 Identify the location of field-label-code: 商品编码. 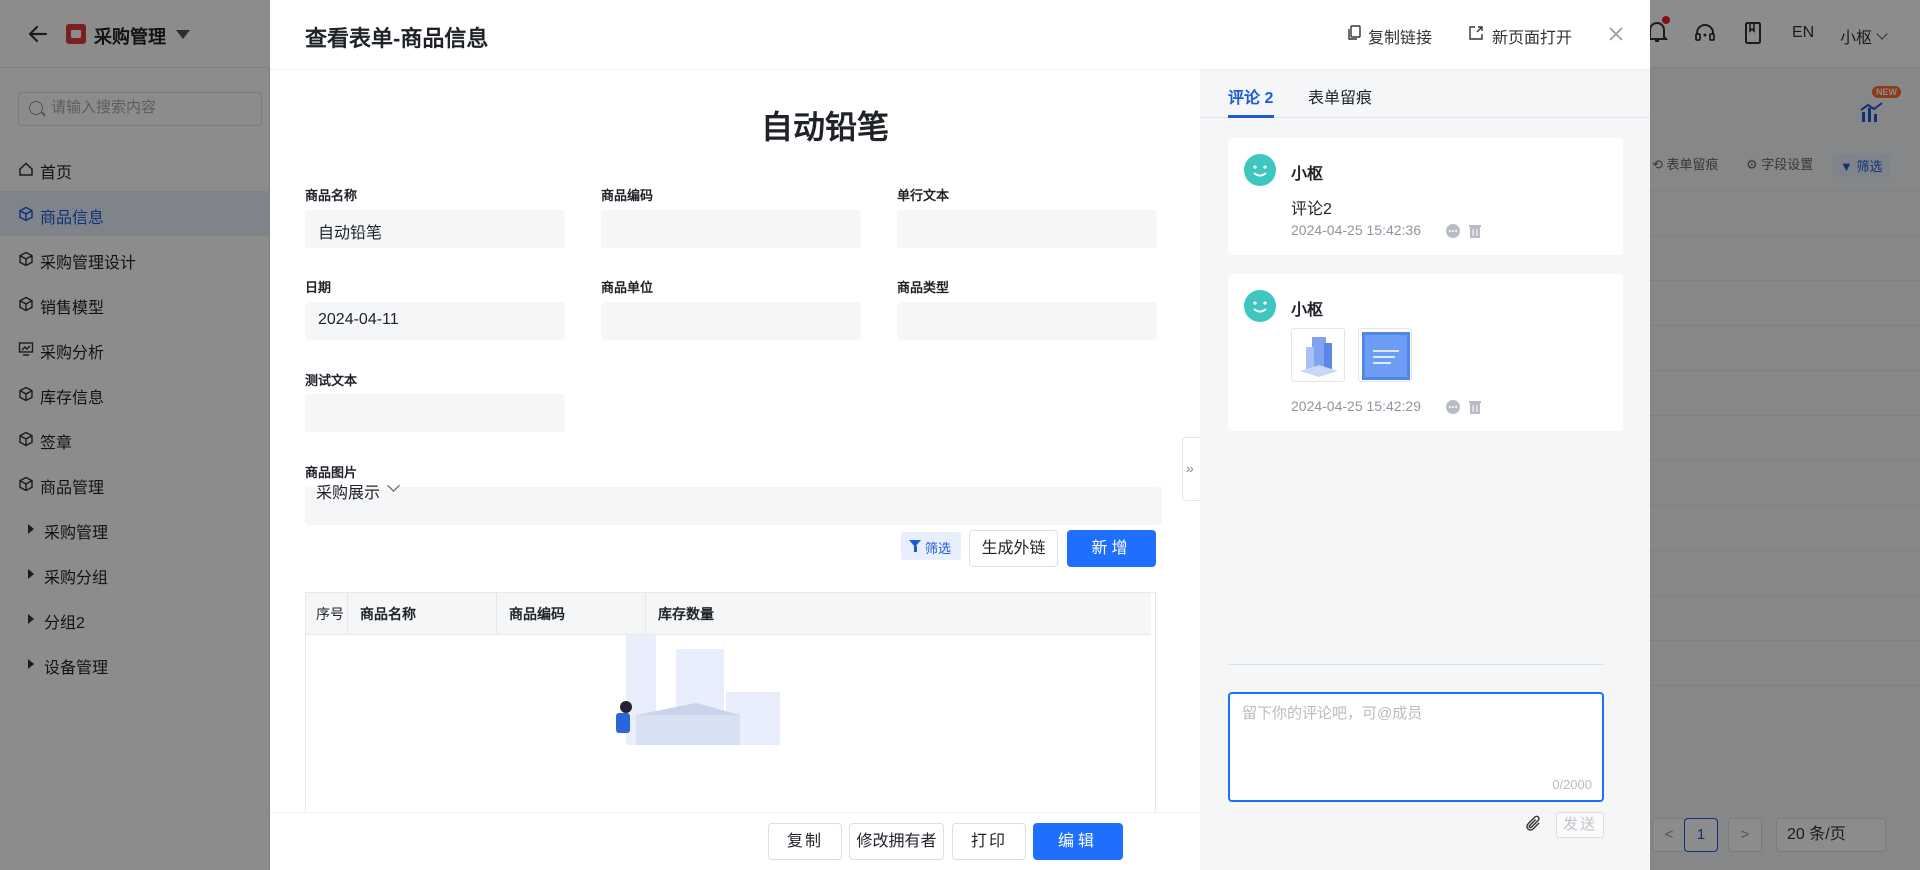
(627, 195).